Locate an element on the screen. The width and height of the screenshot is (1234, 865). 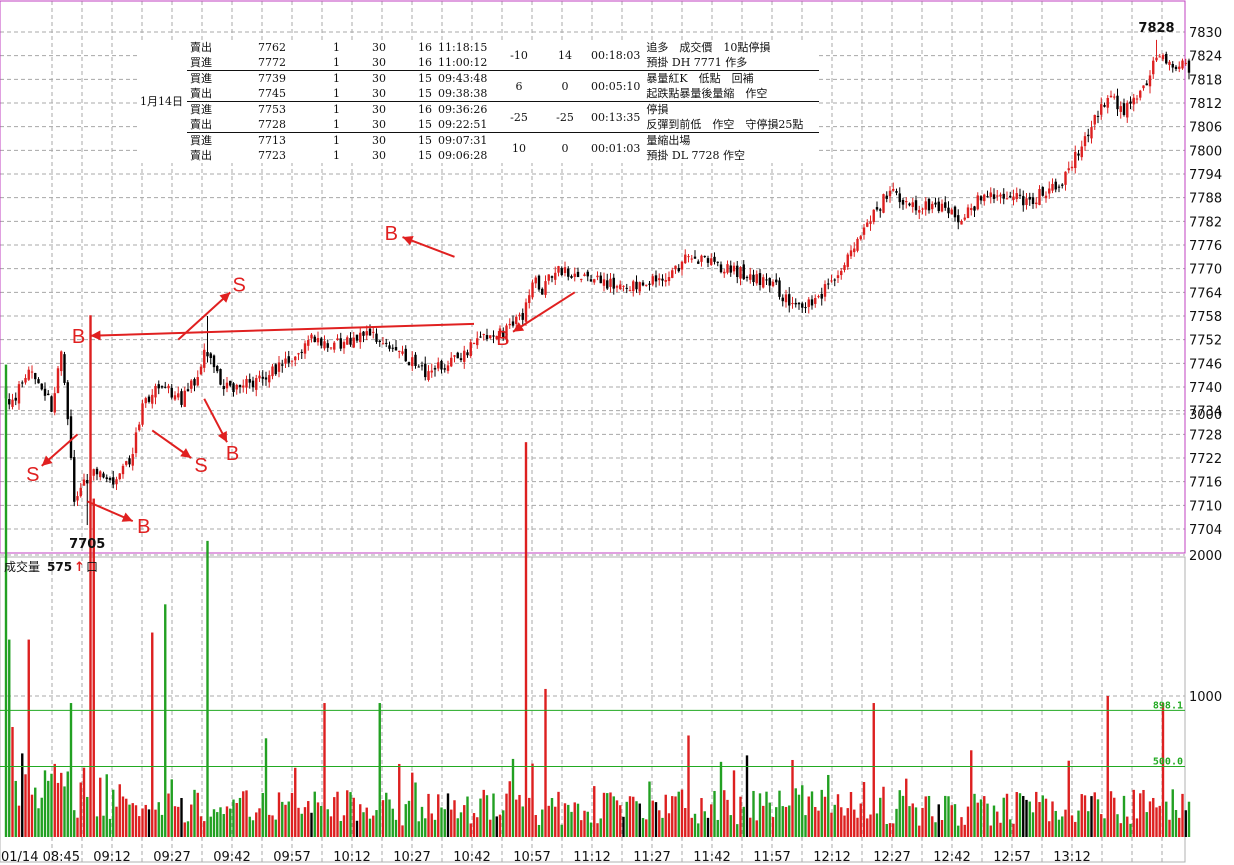
trade-mult: 30 is located at coordinates (366, 78).